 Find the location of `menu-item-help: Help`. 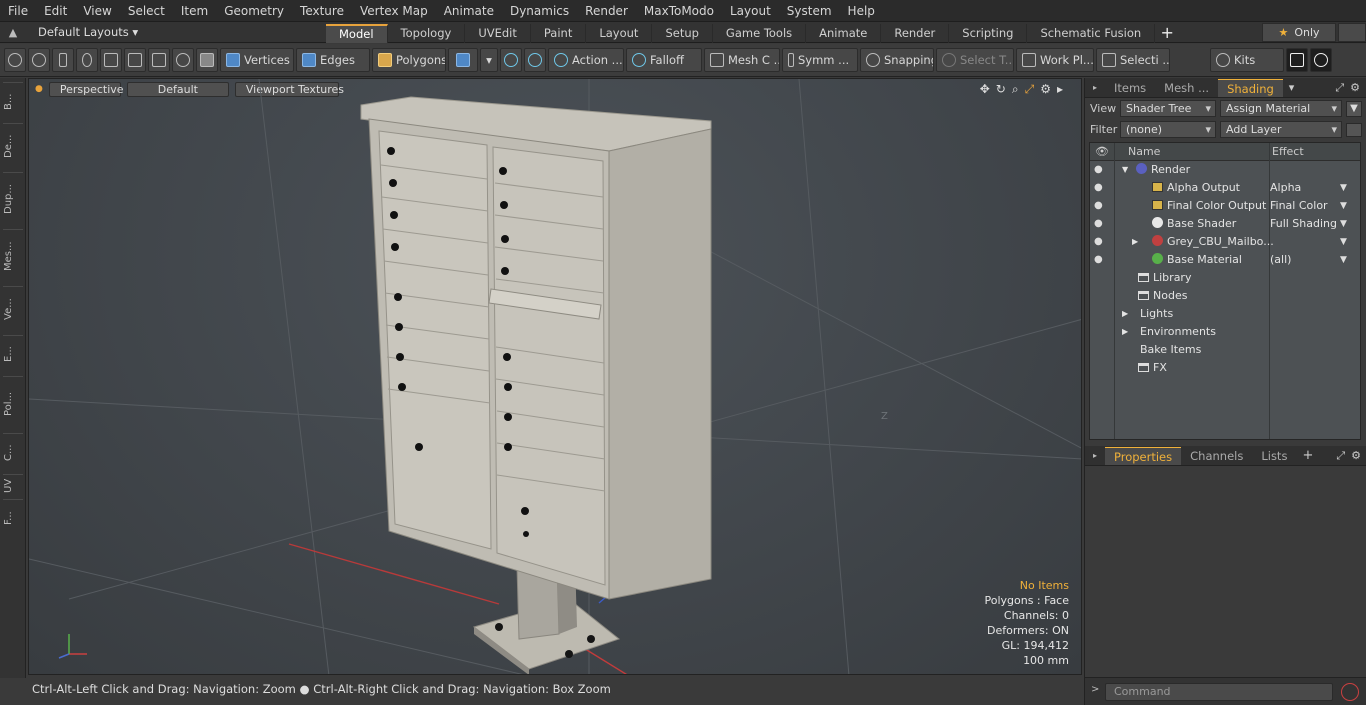

menu-item-help: Help is located at coordinates (861, 11).